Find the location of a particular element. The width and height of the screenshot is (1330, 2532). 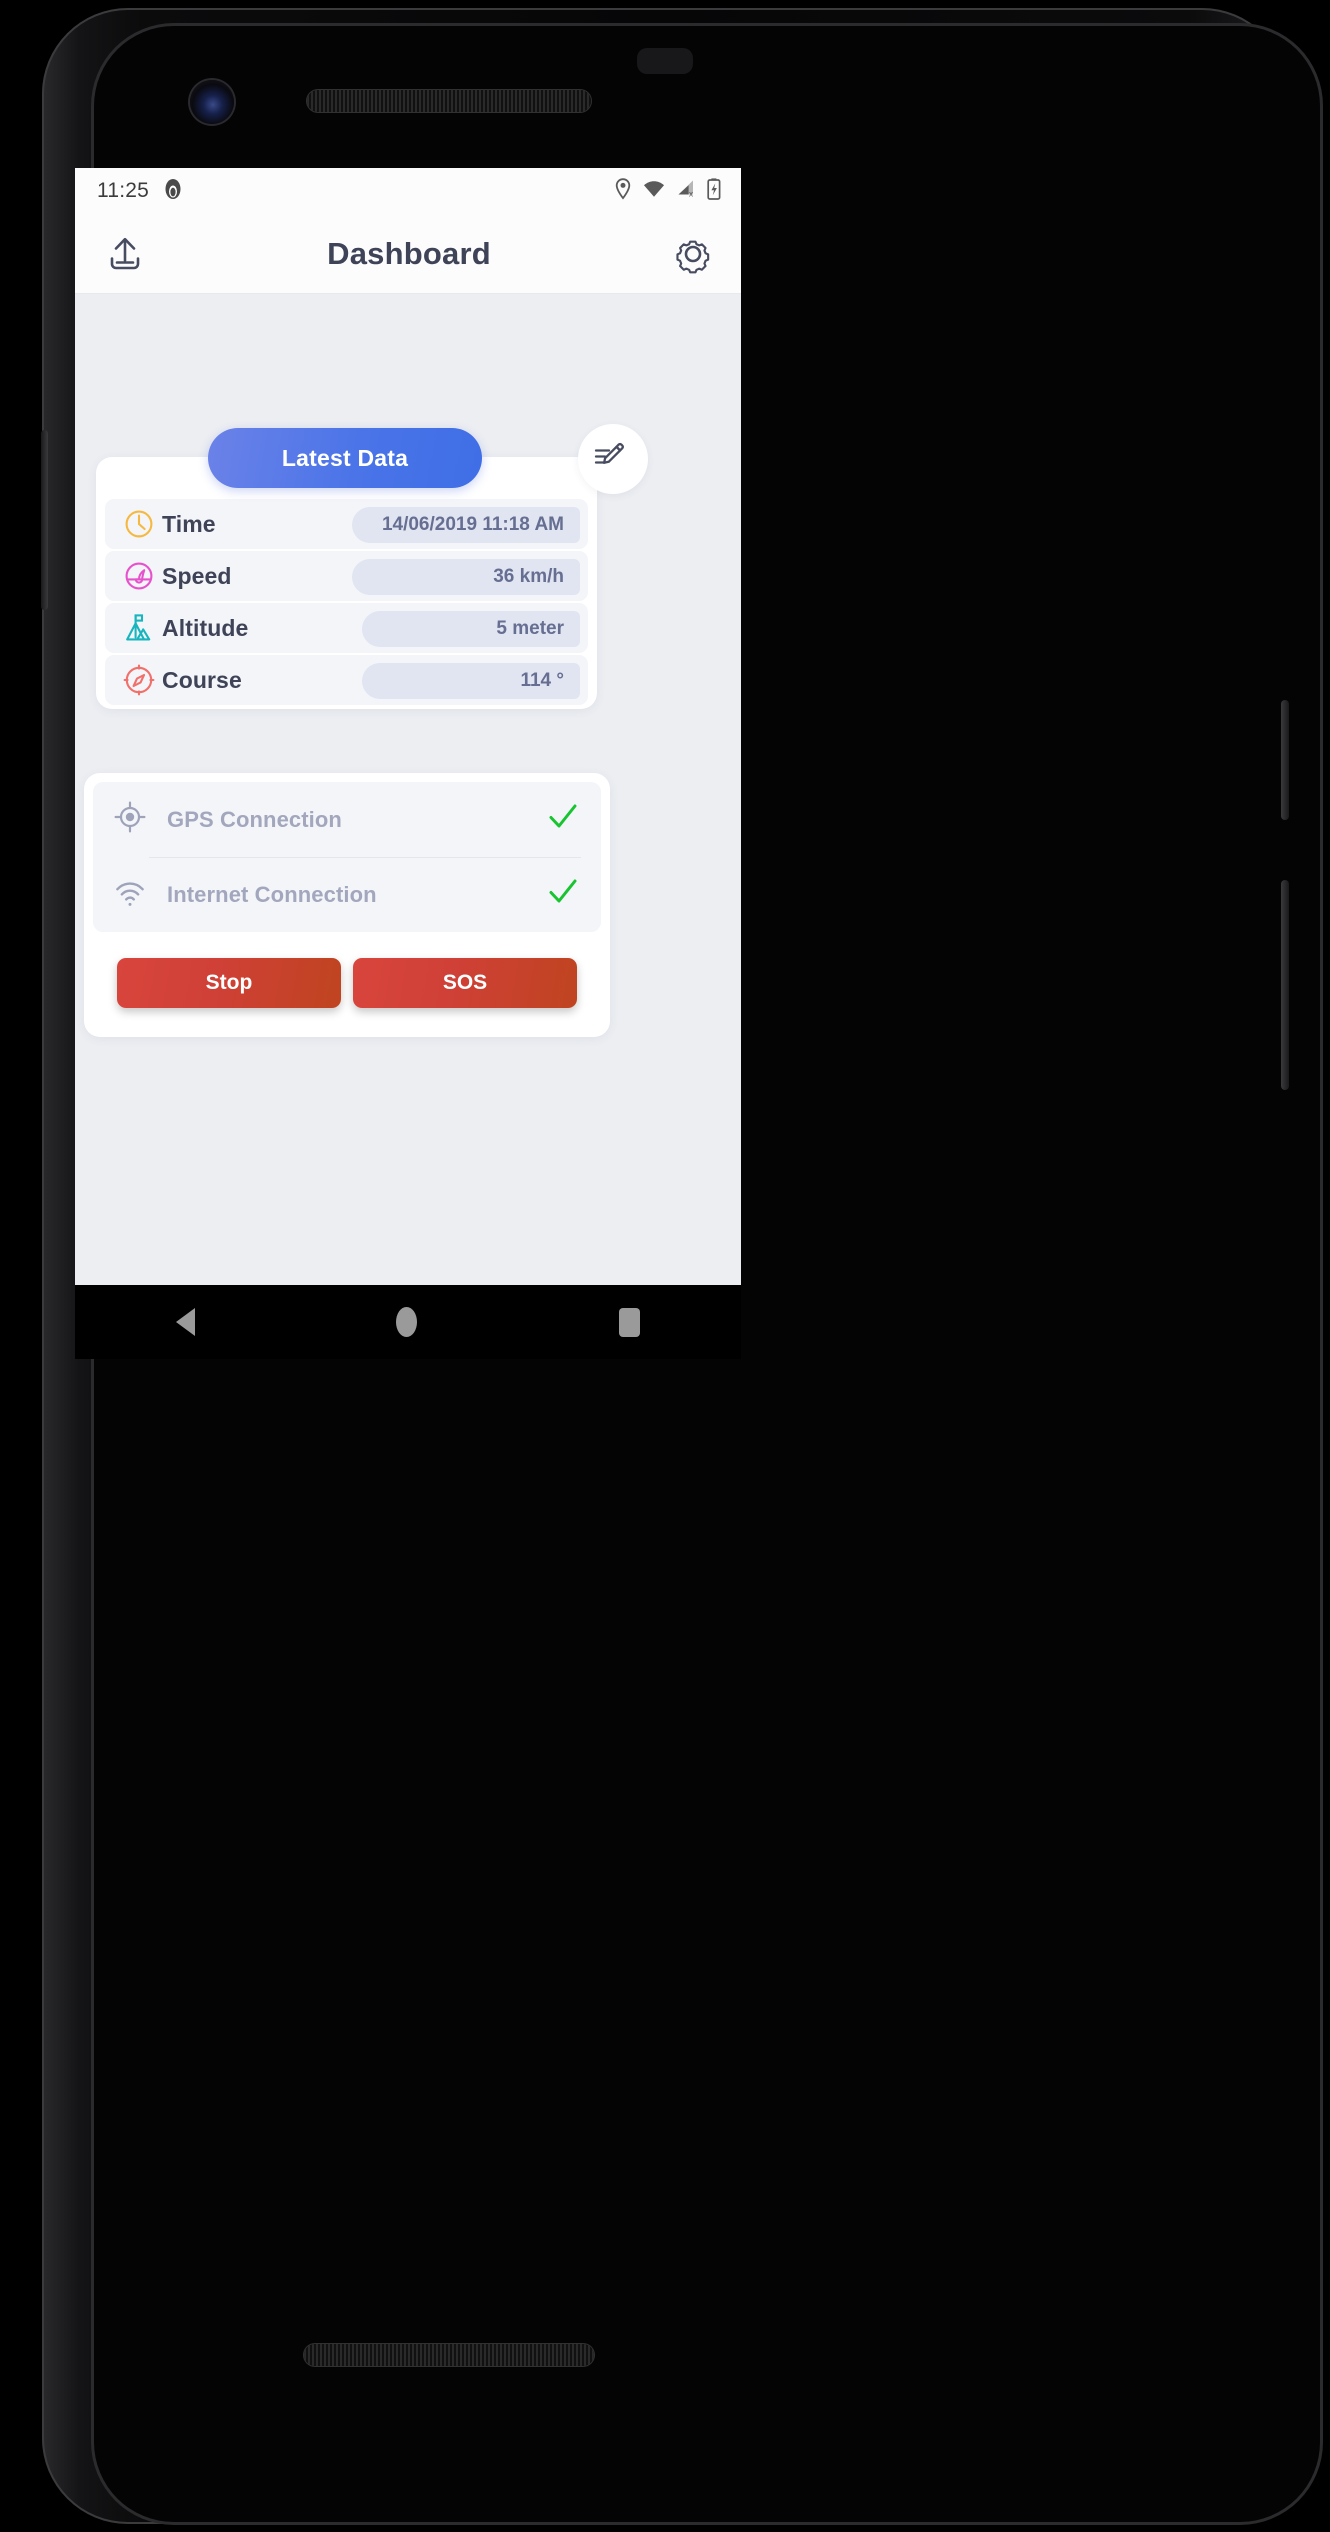

app-notification-icon is located at coordinates (173, 191).